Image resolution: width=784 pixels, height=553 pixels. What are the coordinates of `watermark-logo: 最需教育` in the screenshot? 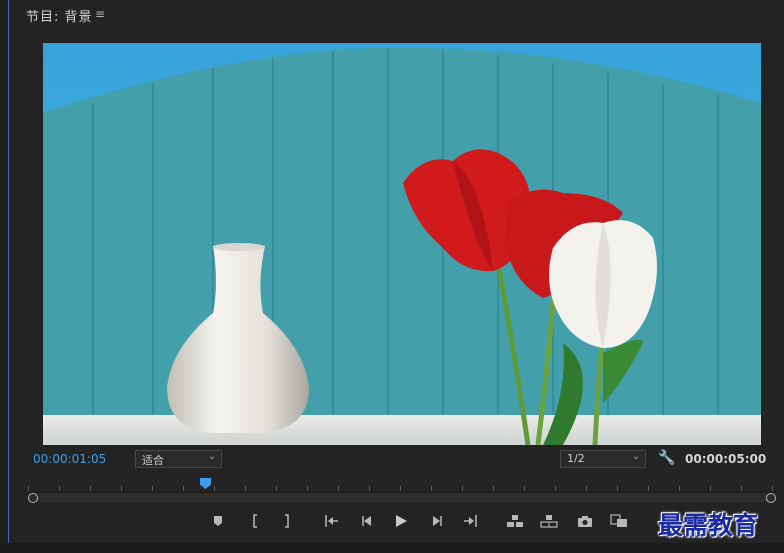 It's located at (708, 525).